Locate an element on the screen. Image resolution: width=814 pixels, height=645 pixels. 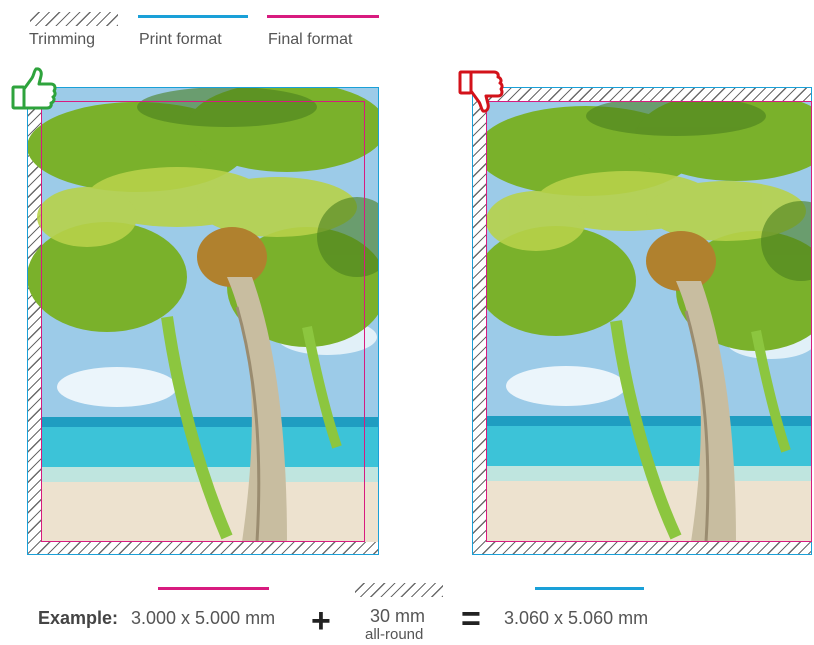
final-format-label: Final format is located at coordinates (310, 39).